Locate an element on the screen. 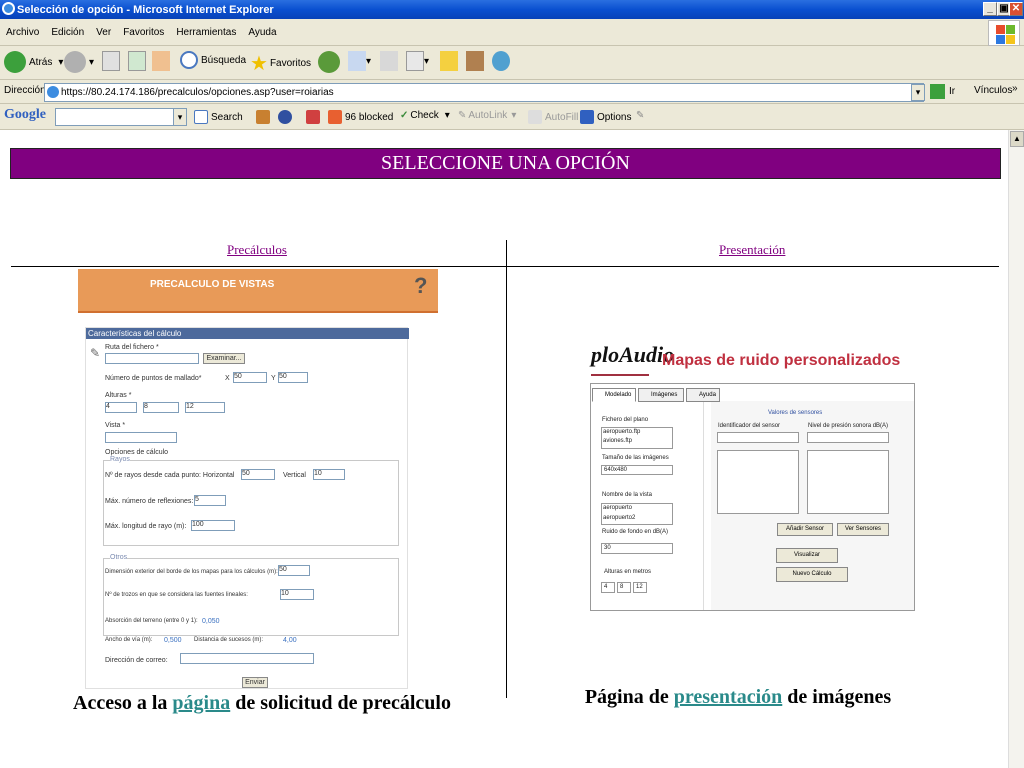 The height and width of the screenshot is (768, 1024). home-icon is located at coordinates (161, 61).